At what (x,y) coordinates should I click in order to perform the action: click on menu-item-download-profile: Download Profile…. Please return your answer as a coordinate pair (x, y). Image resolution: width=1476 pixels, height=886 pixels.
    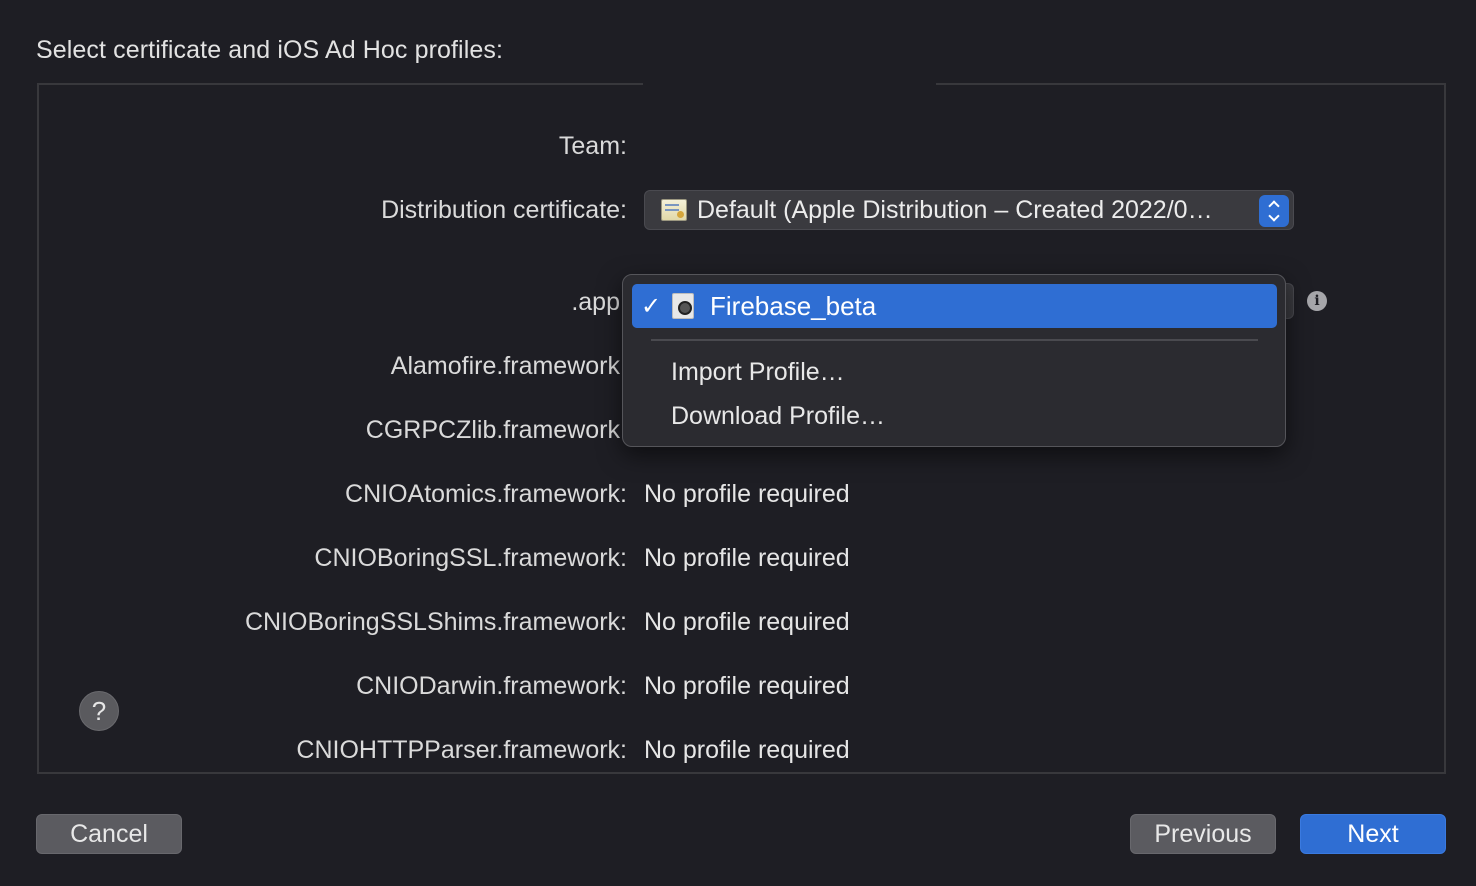
    Looking at the image, I should click on (778, 416).